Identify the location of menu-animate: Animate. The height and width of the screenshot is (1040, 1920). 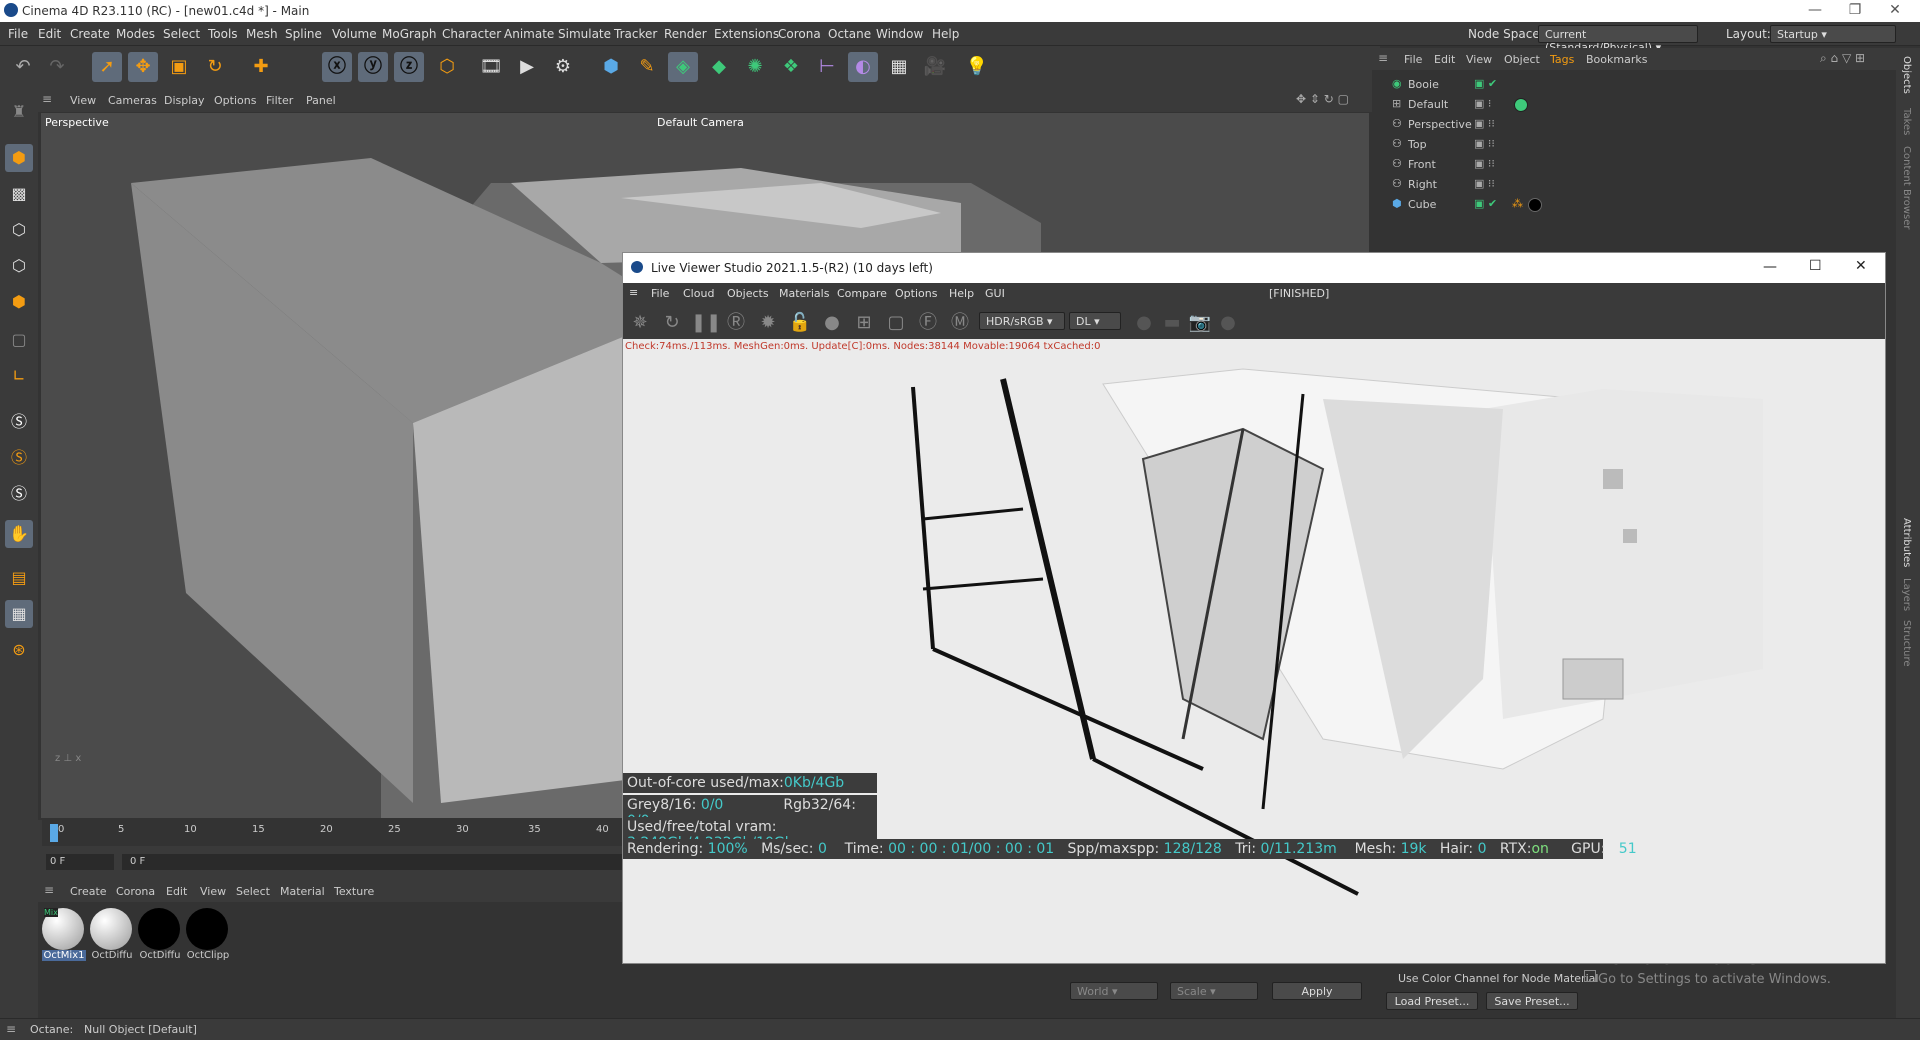
(529, 34).